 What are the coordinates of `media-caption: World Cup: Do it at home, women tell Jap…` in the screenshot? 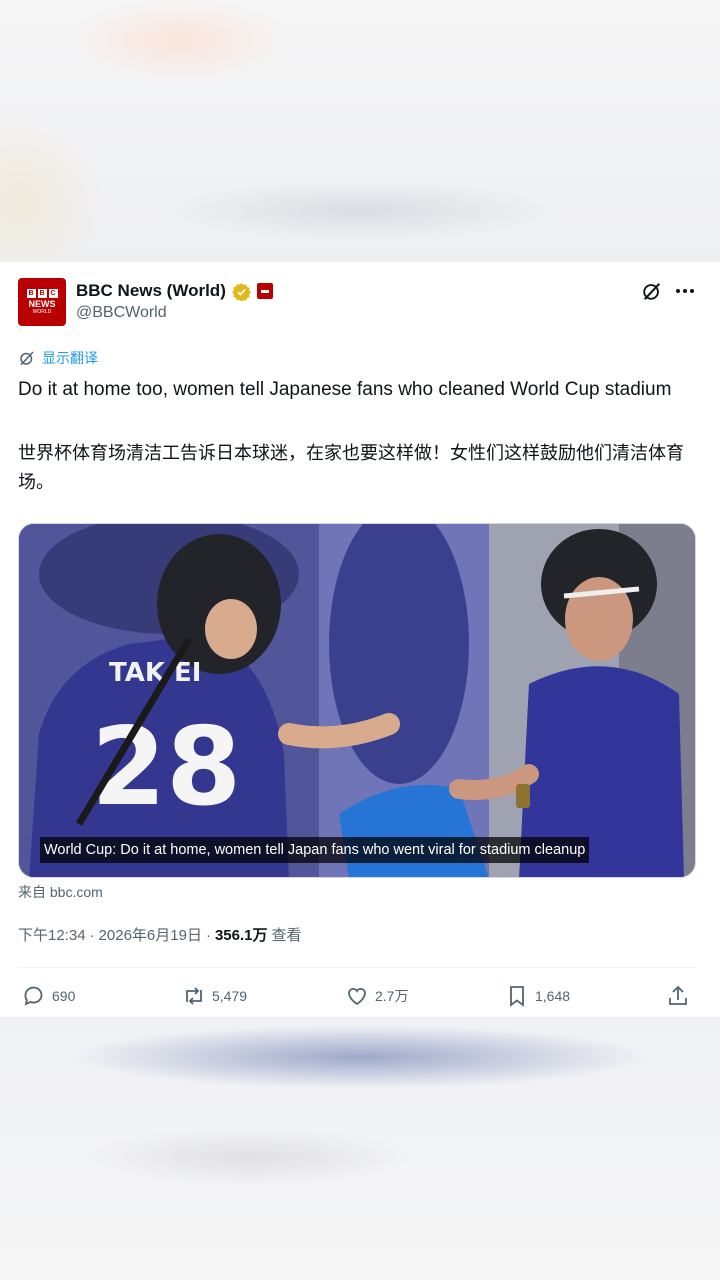 It's located at (315, 850).